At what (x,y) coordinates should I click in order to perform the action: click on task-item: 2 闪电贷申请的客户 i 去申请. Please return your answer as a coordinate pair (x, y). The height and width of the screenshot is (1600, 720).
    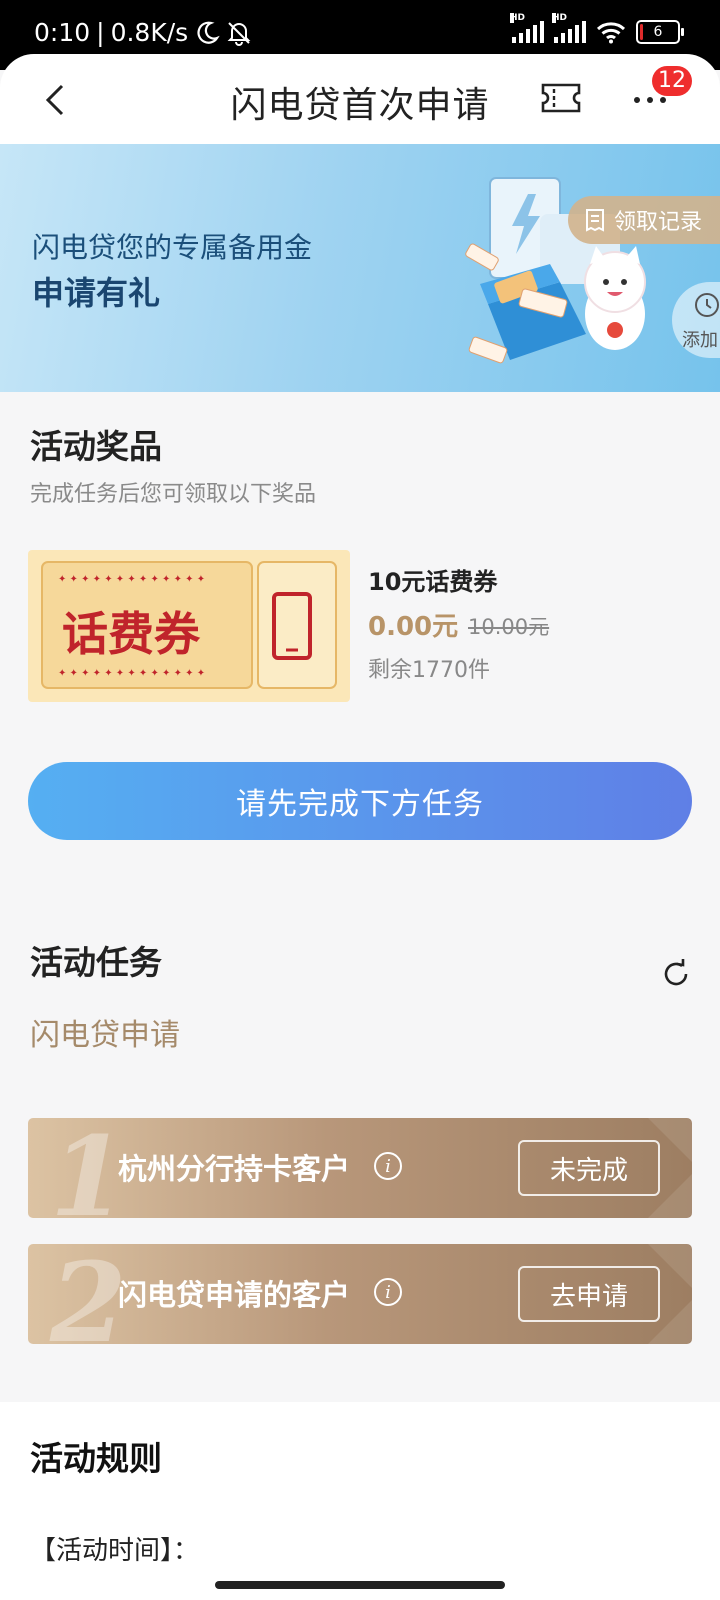
    Looking at the image, I should click on (360, 1294).